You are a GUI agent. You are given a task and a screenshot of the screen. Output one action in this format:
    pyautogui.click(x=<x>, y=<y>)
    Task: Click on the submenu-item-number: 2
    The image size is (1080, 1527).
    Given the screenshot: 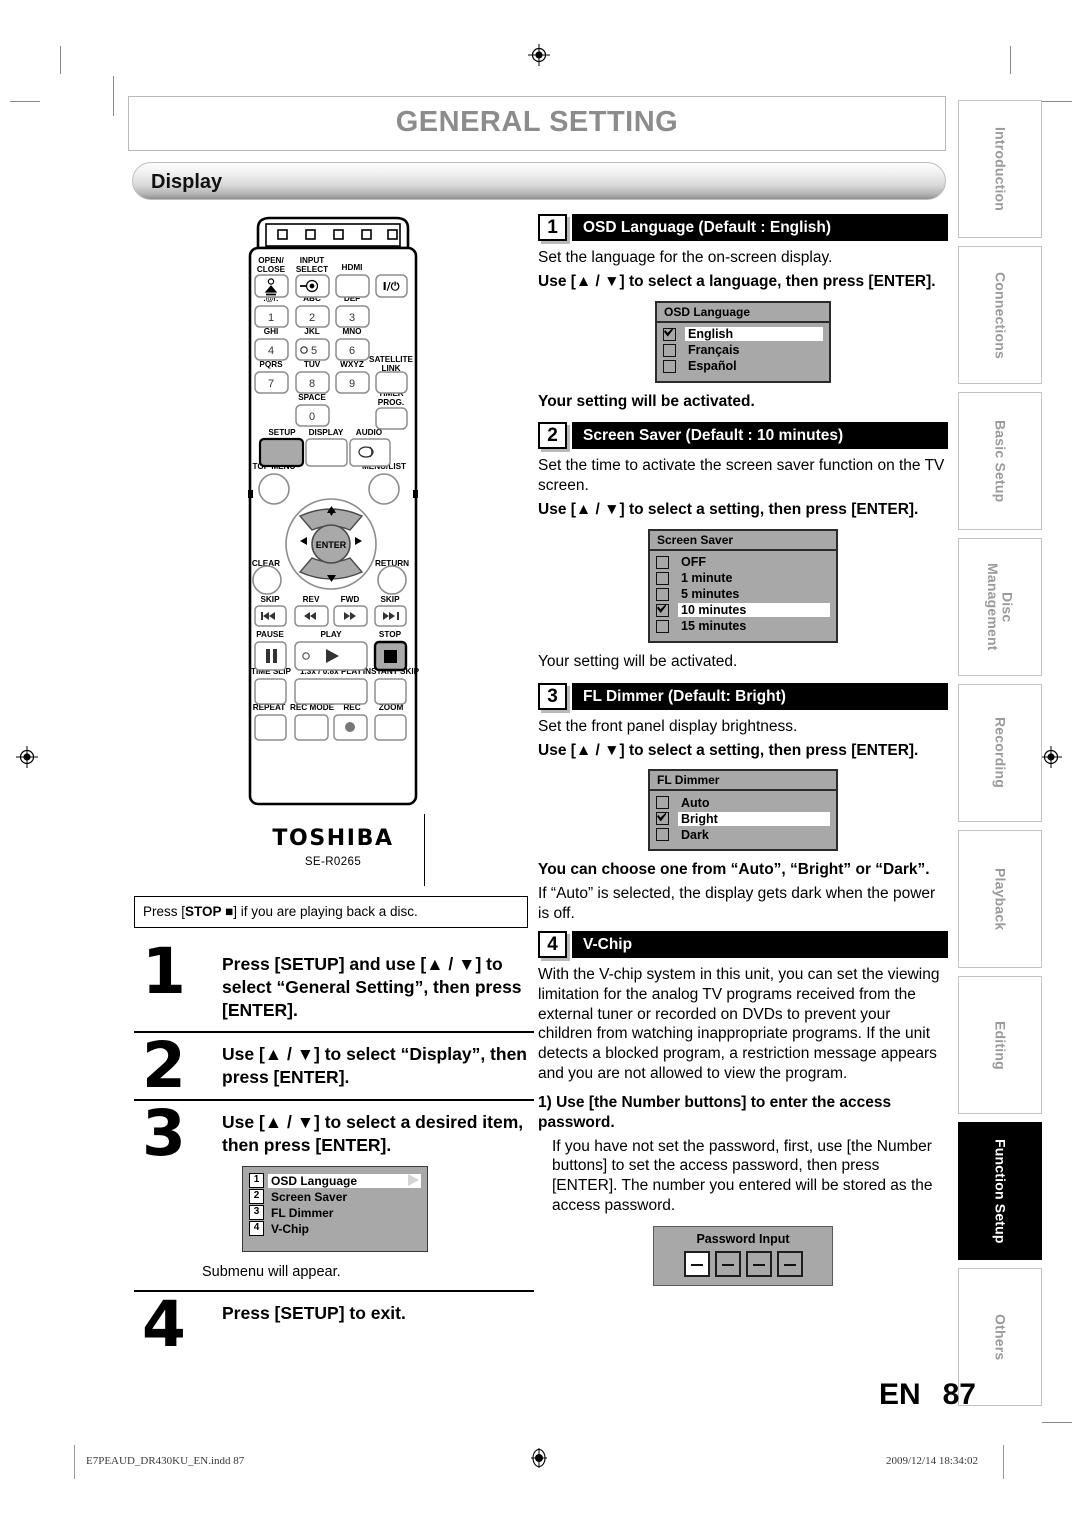 What is the action you would take?
    pyautogui.click(x=256, y=1197)
    